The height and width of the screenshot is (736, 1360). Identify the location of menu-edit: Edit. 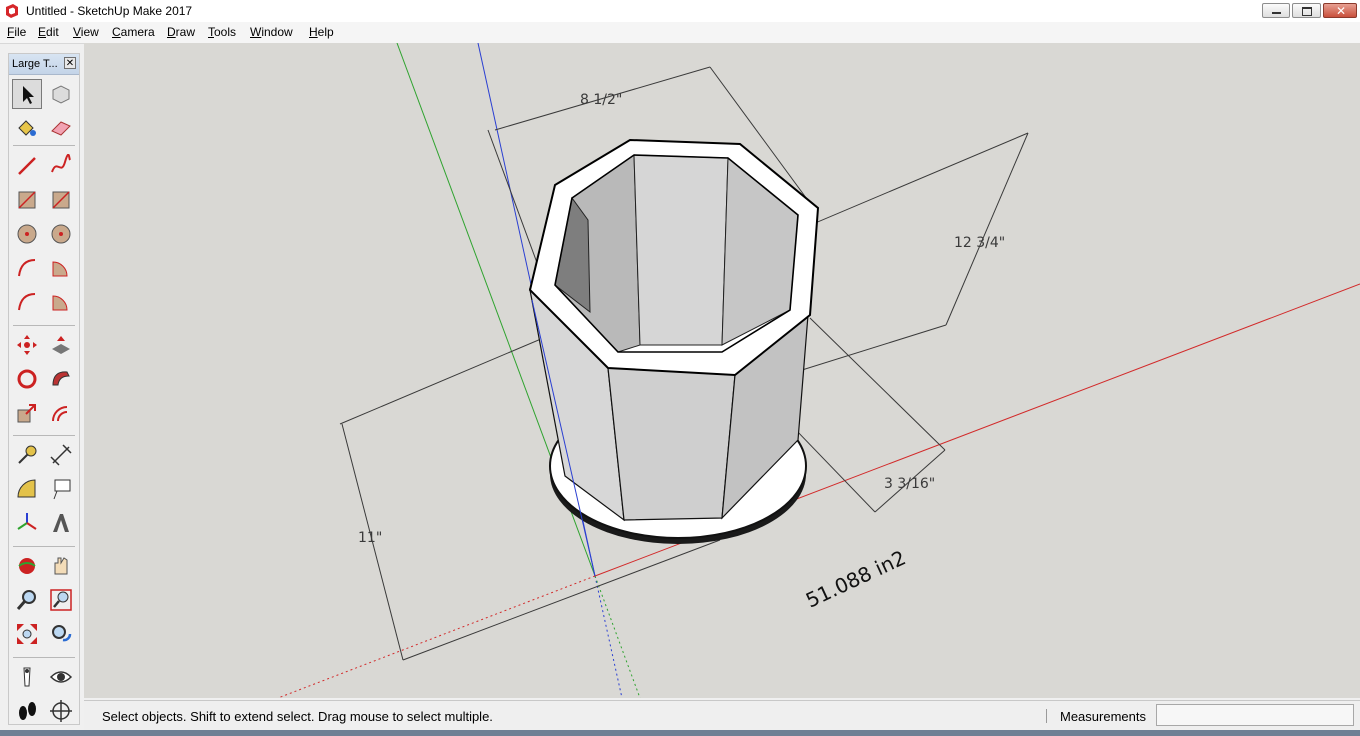
(48, 32).